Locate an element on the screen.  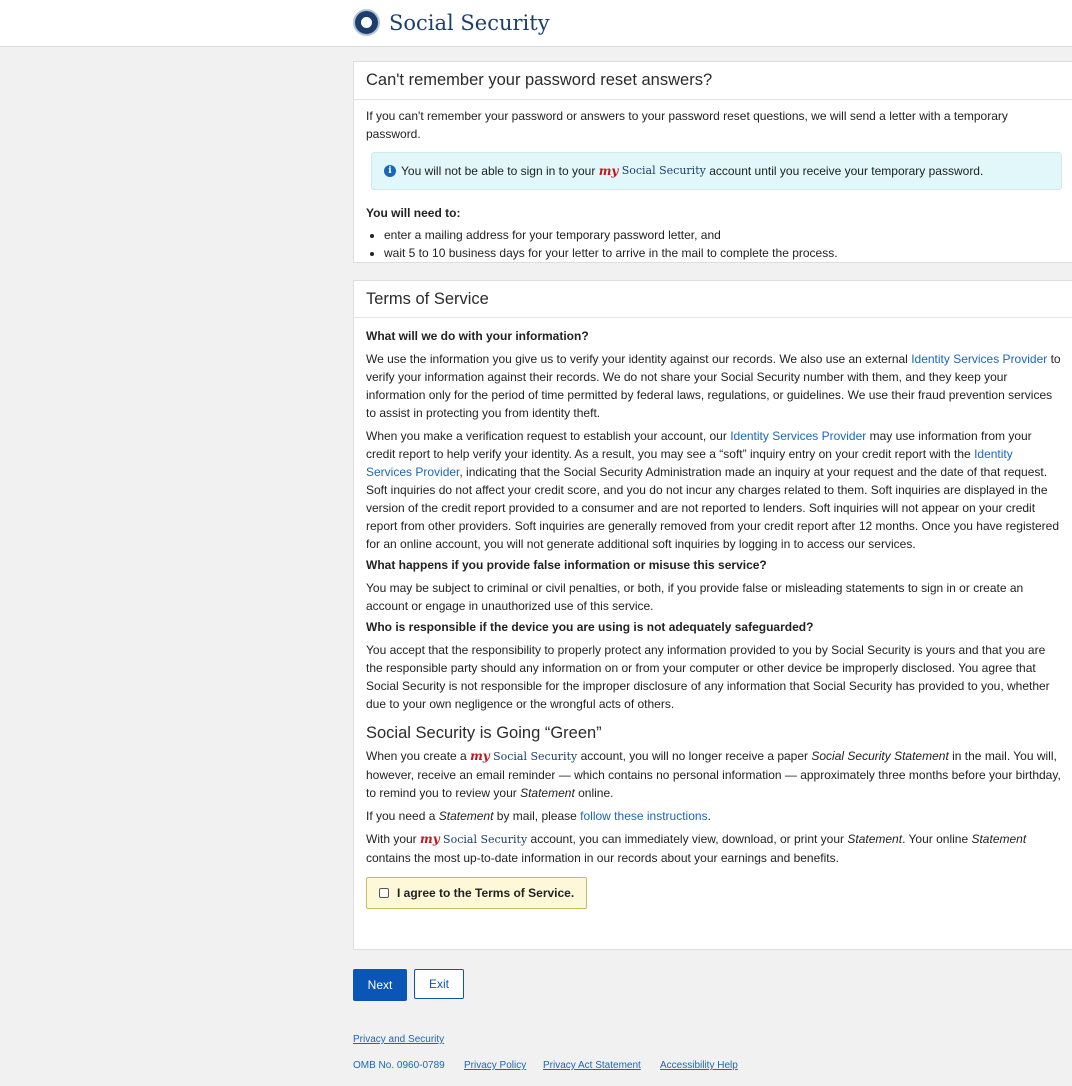
privacy-policy-link: Privacy Policy is located at coordinates (495, 1065).